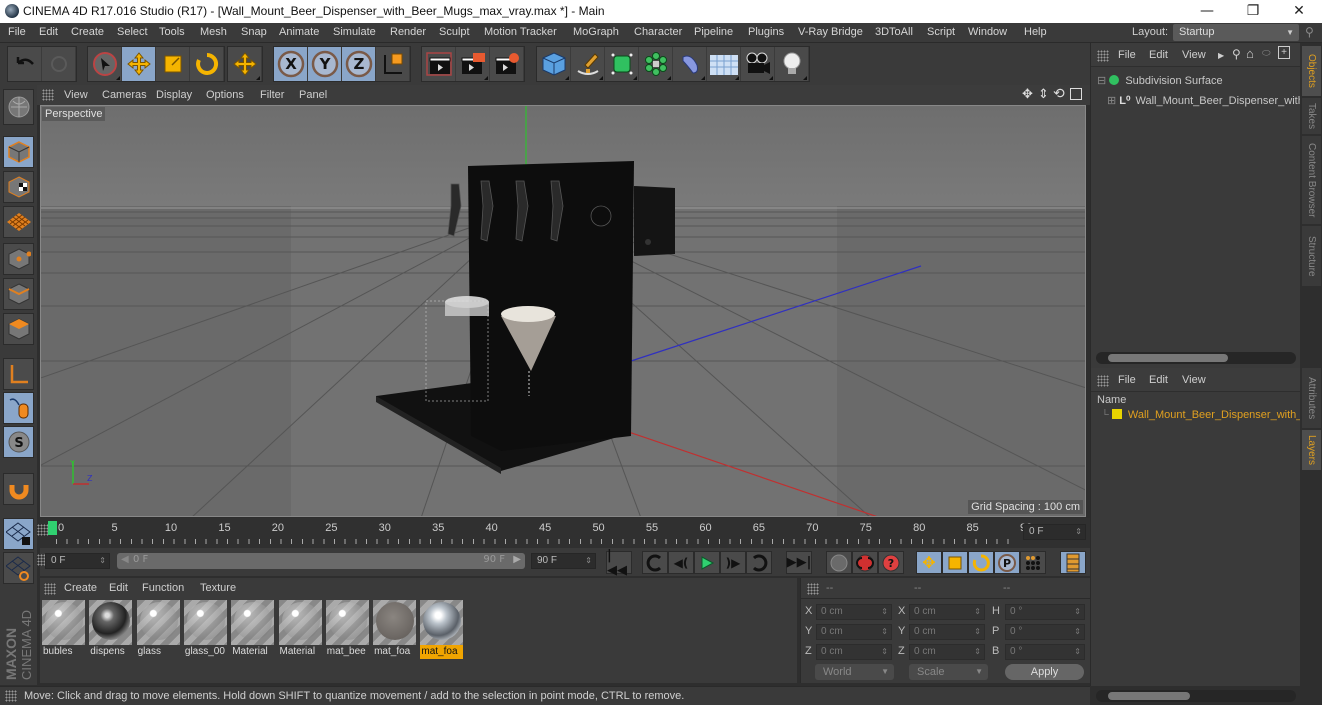 The image size is (1322, 705). Describe the element at coordinates (517, 559) in the screenshot. I see `range-right-arrow-icon: ▶` at that location.